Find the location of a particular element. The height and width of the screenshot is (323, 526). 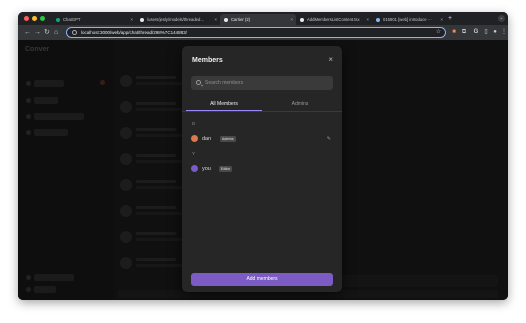

section-header-d: D is located at coordinates (194, 123).